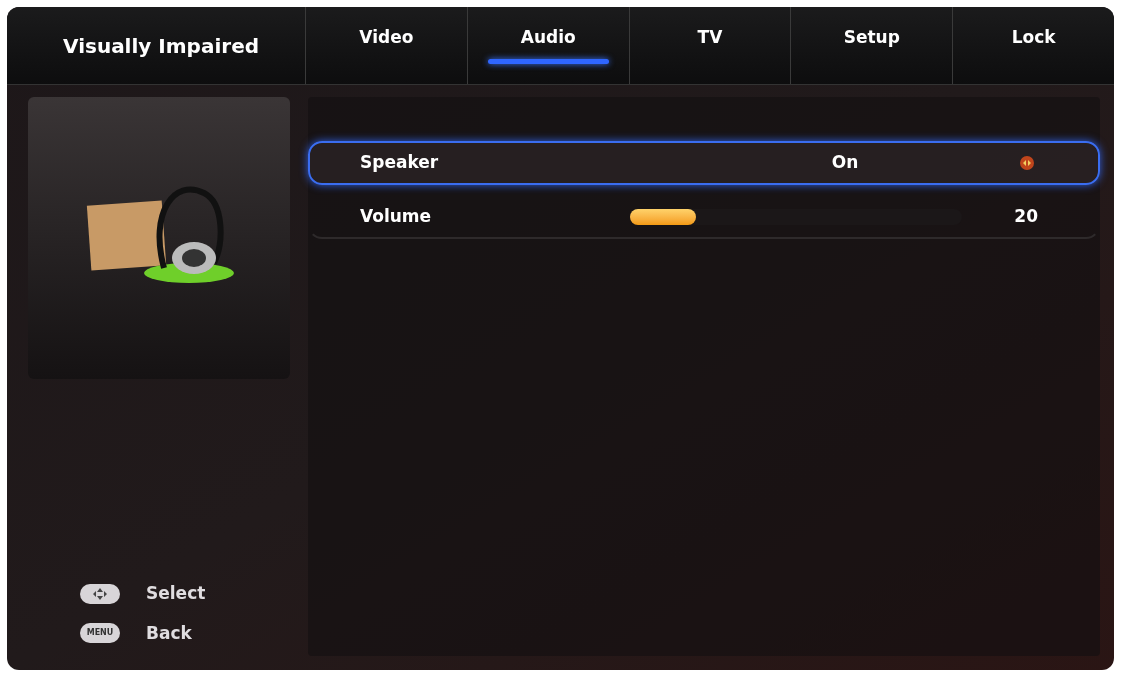 This screenshot has height=677, width=1121. Describe the element at coordinates (1025, 217) in the screenshot. I see `volume-reading: 20` at that location.